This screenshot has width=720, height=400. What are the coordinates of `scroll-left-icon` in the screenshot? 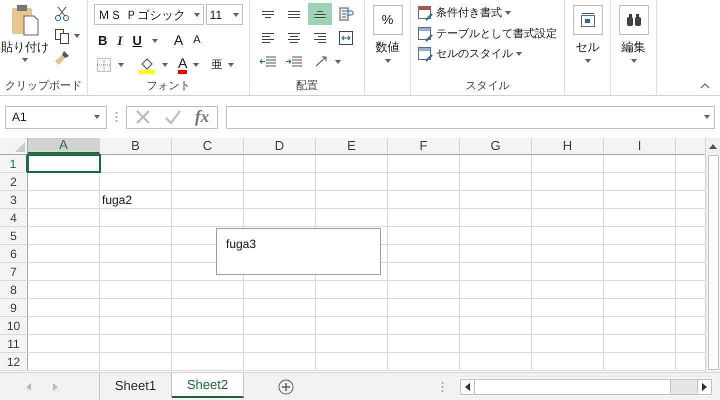 It's located at (467, 386).